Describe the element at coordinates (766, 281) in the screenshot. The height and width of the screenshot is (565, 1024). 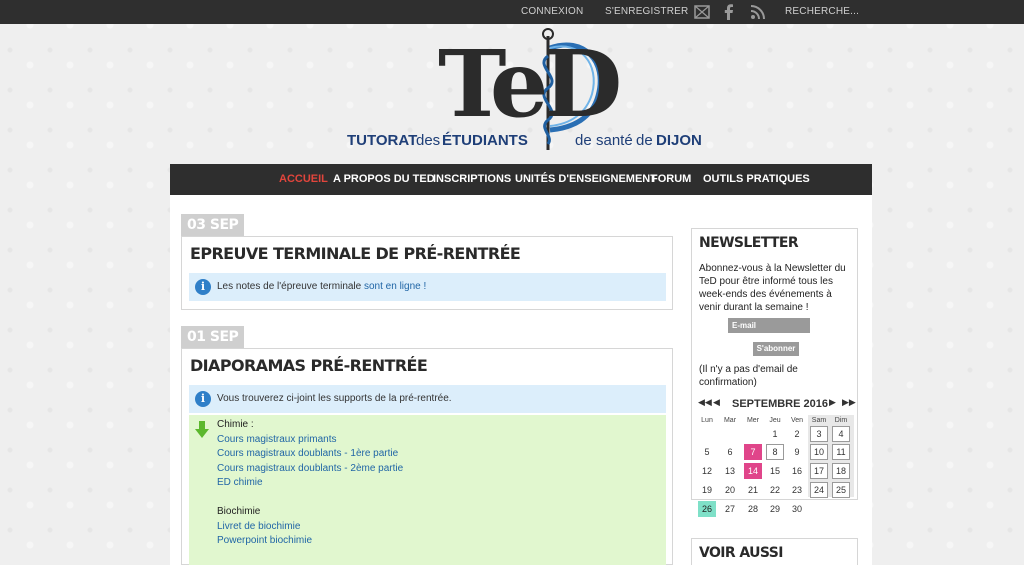
I see `newsletter-text: TeD pour être informé tous les` at that location.